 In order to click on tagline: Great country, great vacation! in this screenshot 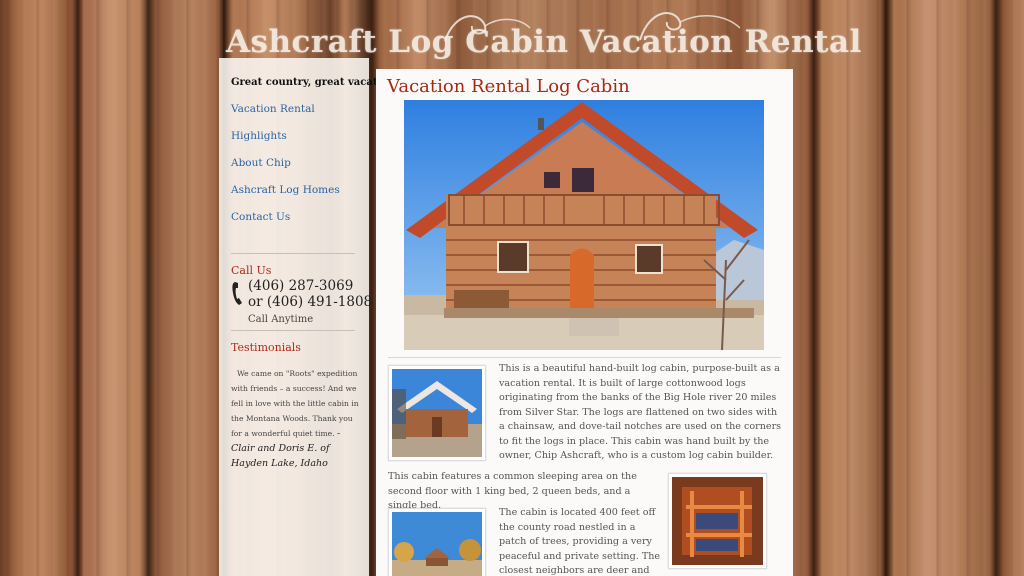, I will do `click(315, 82)`.